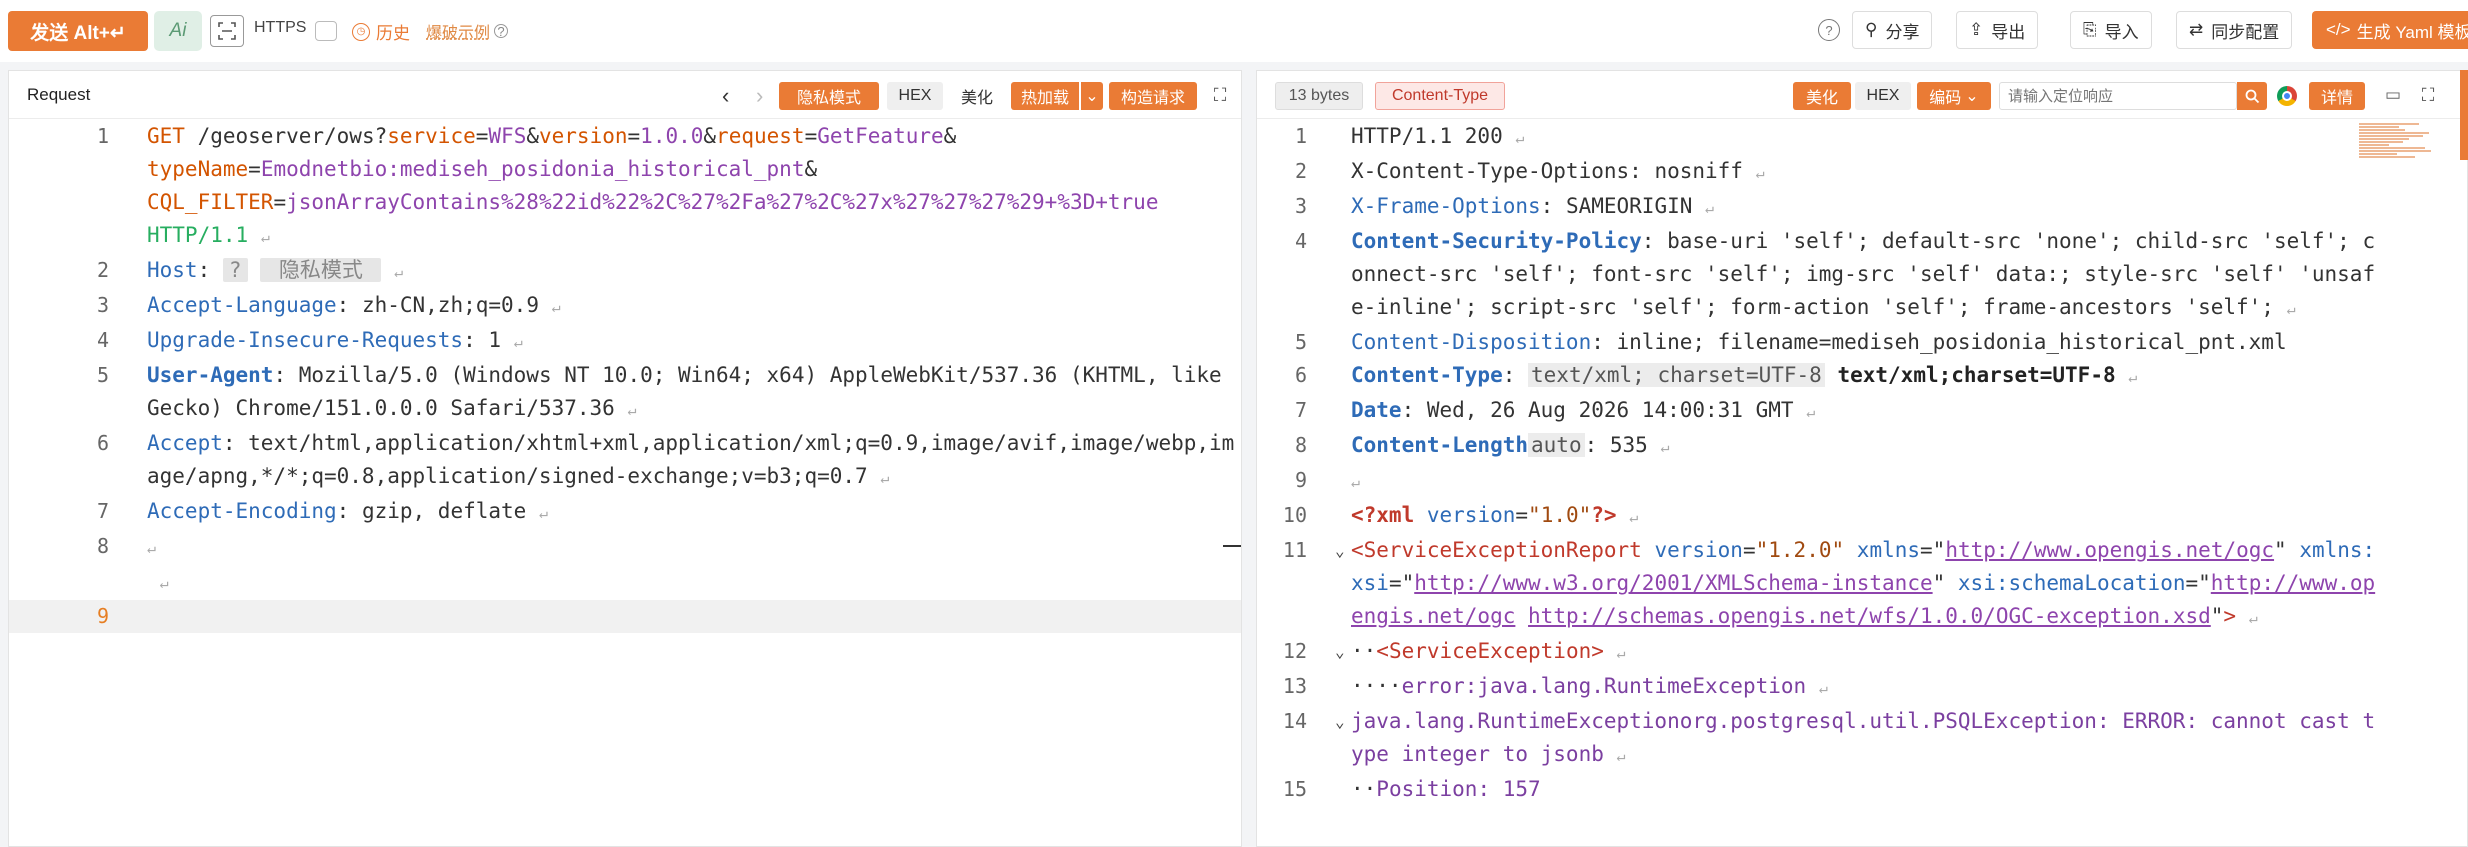  Describe the element at coordinates (2390, 30) in the screenshot. I see `generate-yaml-button: </> 生成 Yaml 模板` at that location.